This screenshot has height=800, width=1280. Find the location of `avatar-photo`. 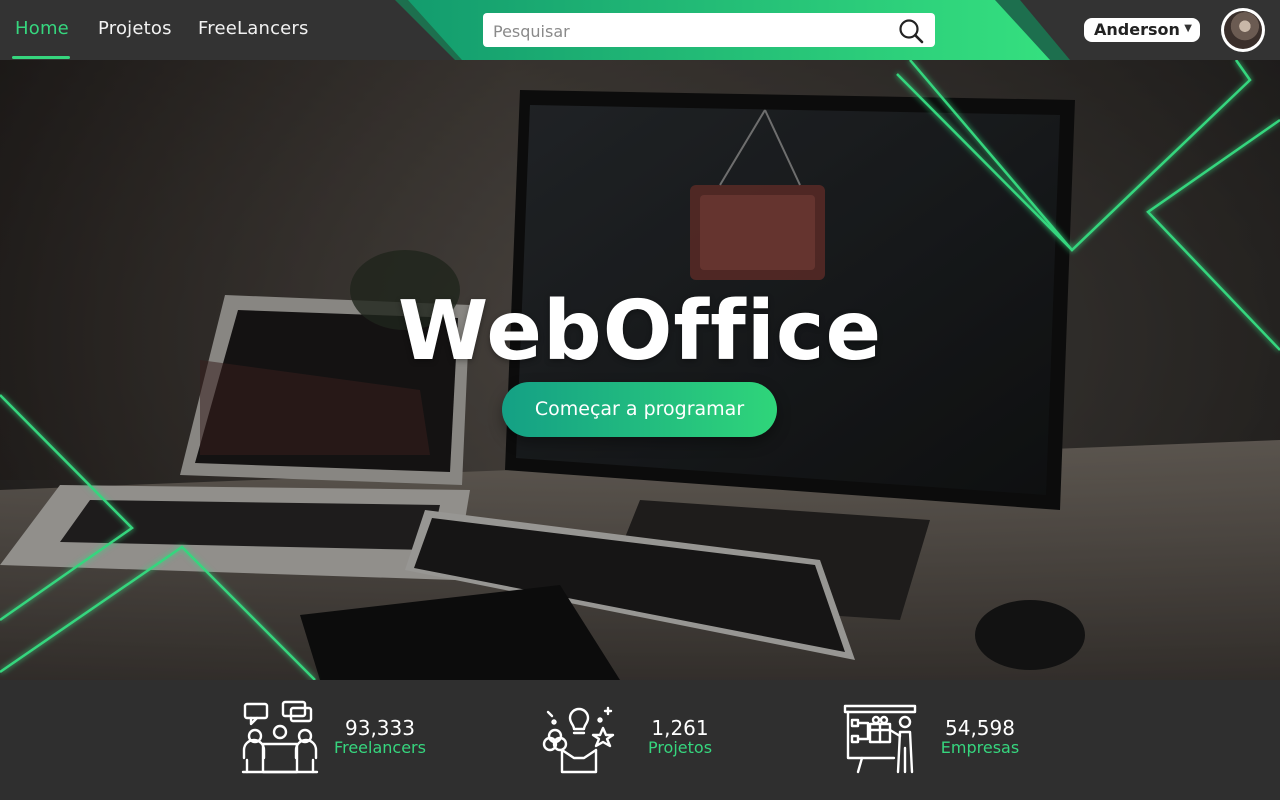

avatar-photo is located at coordinates (1243, 30).